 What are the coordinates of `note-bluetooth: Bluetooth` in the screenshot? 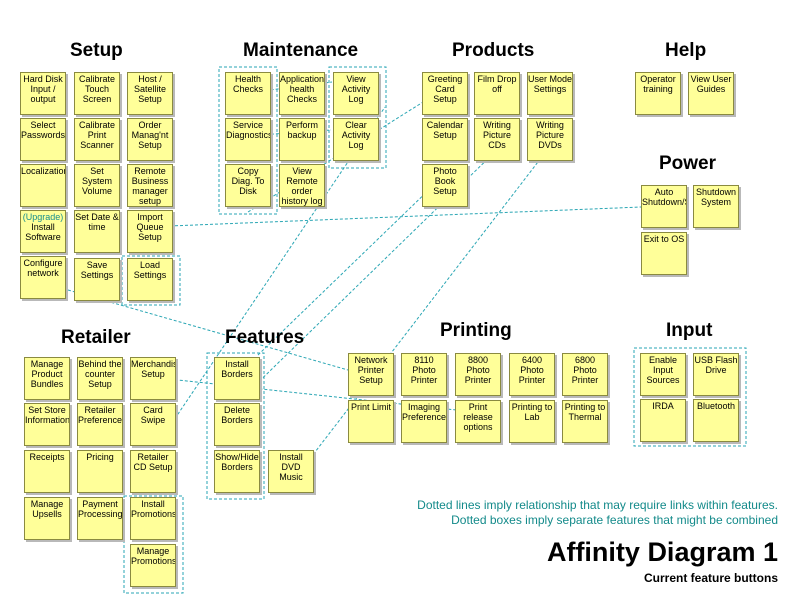 It's located at (716, 420).